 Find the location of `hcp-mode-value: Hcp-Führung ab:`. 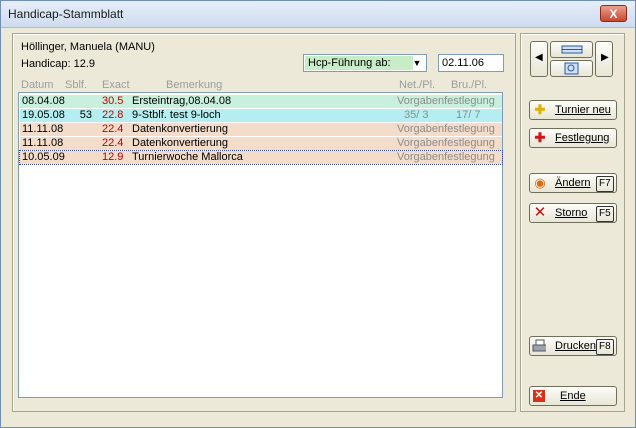

hcp-mode-value: Hcp-Führung ab: is located at coordinates (359, 63).